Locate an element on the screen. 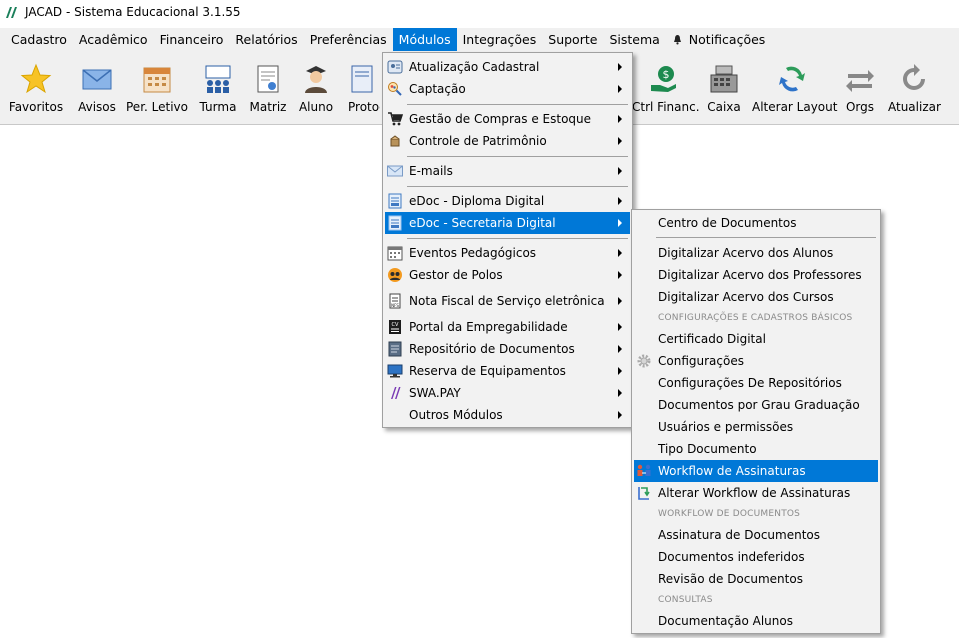 The height and width of the screenshot is (638, 959). per-letivo-label: Per. Letivo is located at coordinates (157, 107).